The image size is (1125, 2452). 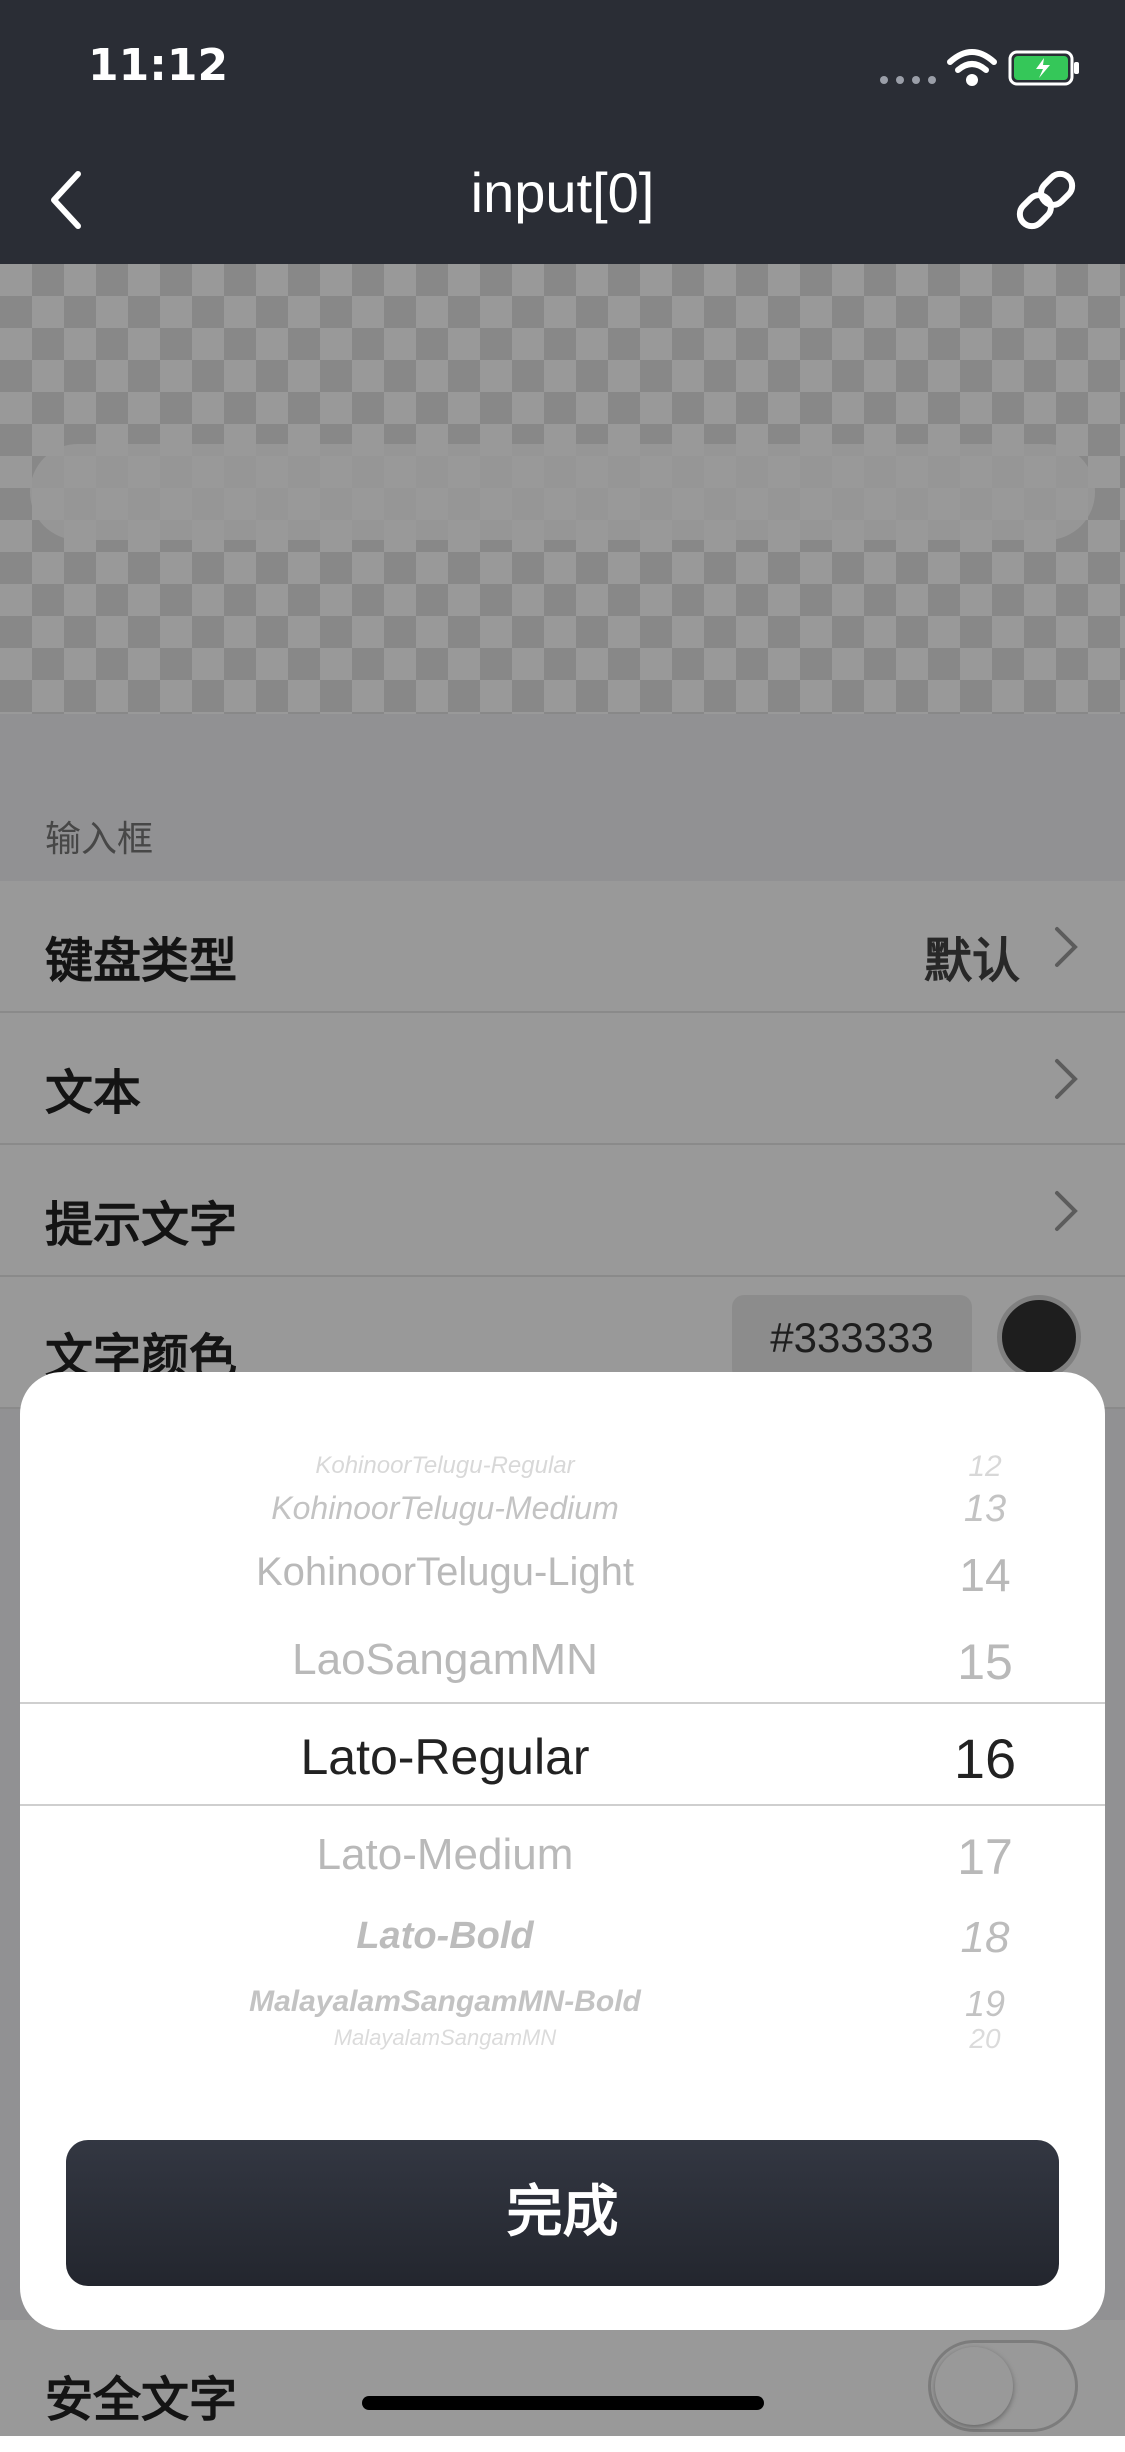 I want to click on picker-size-option: 16, so click(x=985, y=1758).